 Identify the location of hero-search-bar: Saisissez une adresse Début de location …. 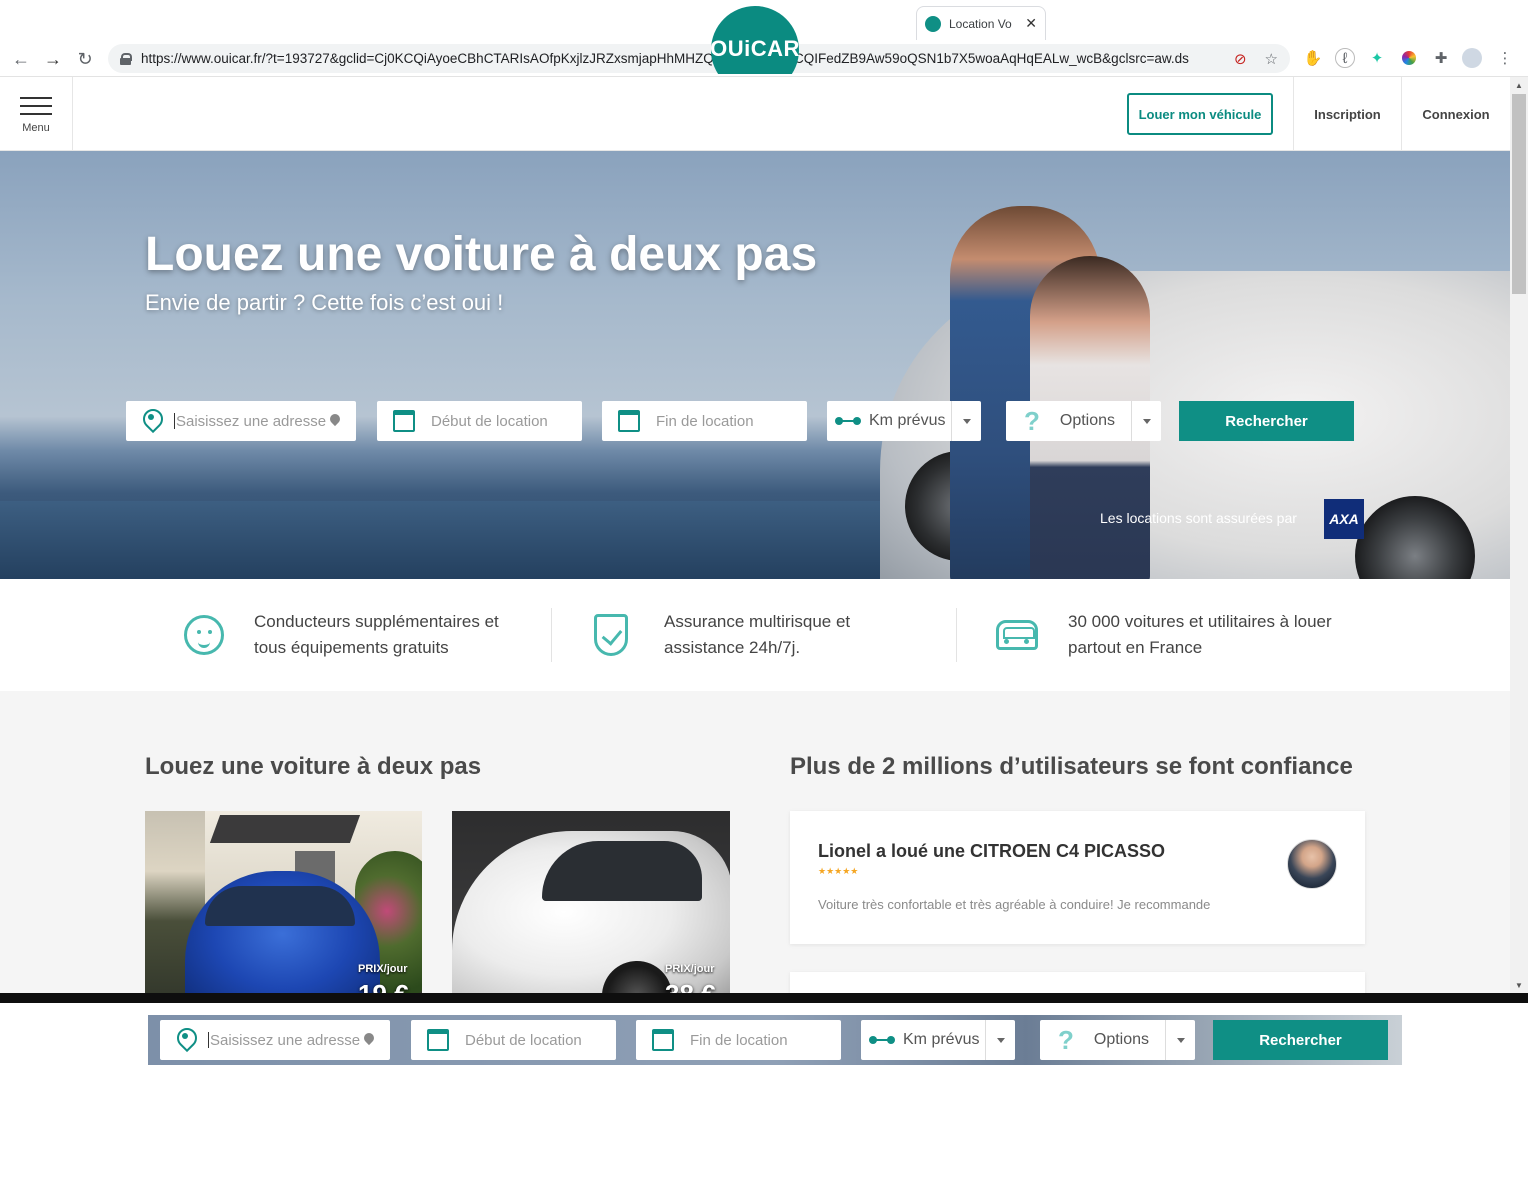
(741, 421).